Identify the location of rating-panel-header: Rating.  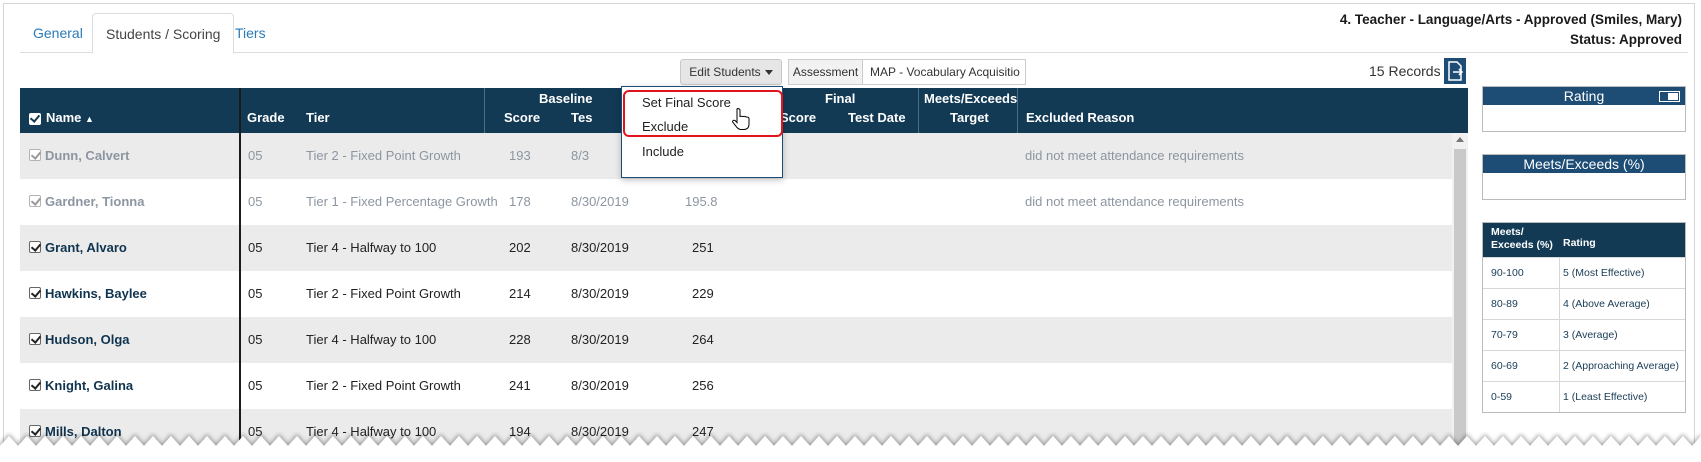
(1584, 96).